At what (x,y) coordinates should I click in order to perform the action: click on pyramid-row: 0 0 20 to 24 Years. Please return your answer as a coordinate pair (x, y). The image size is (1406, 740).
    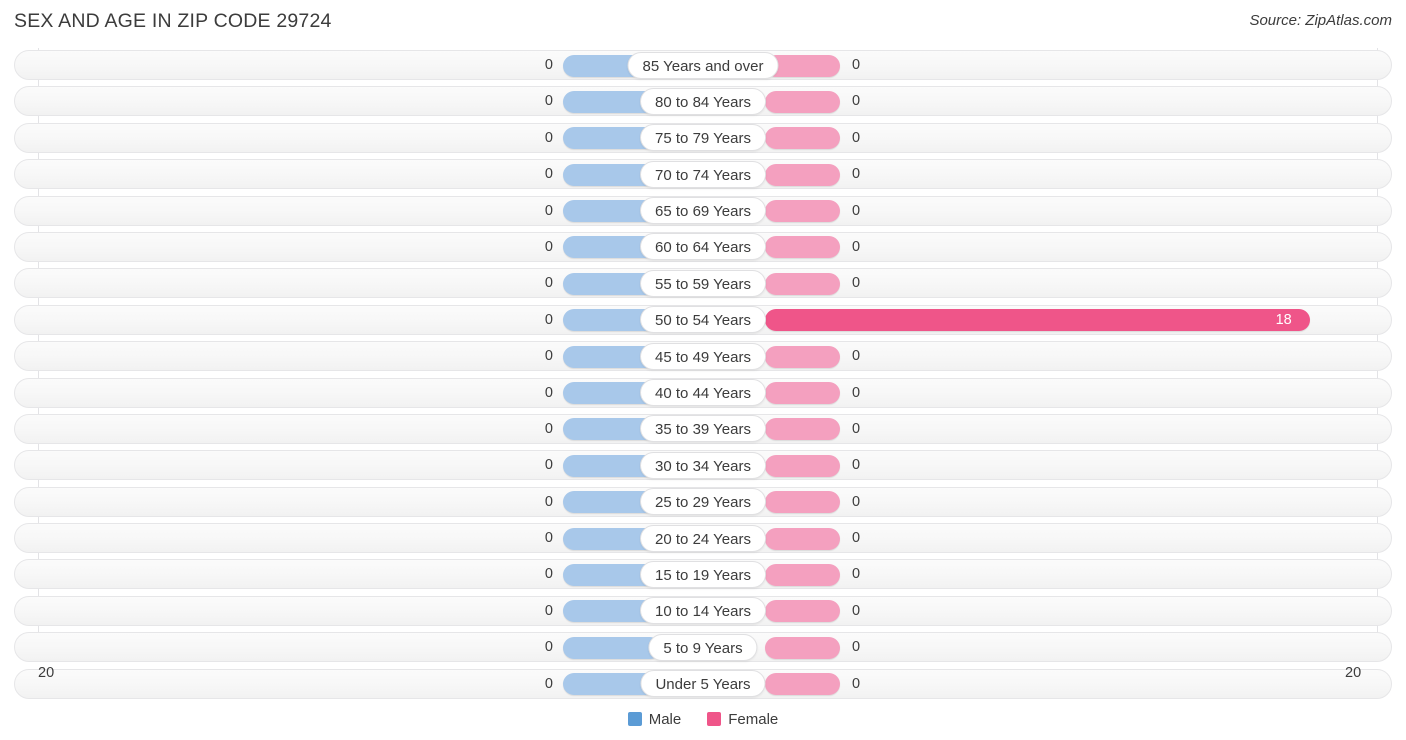
    Looking at the image, I should click on (703, 539).